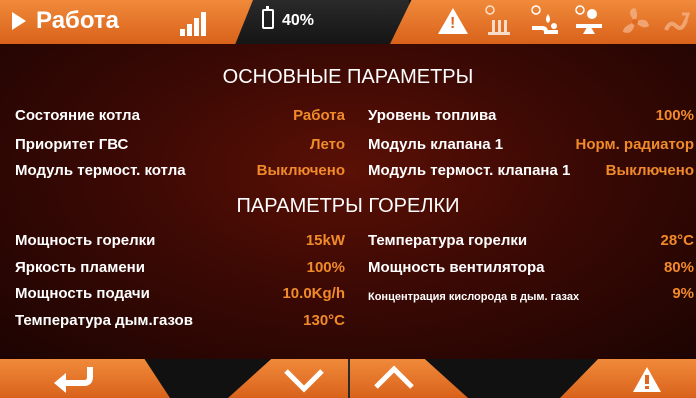  What do you see at coordinates (180, 267) in the screenshot?
I see `param-row: Яркость пламени 100%` at bounding box center [180, 267].